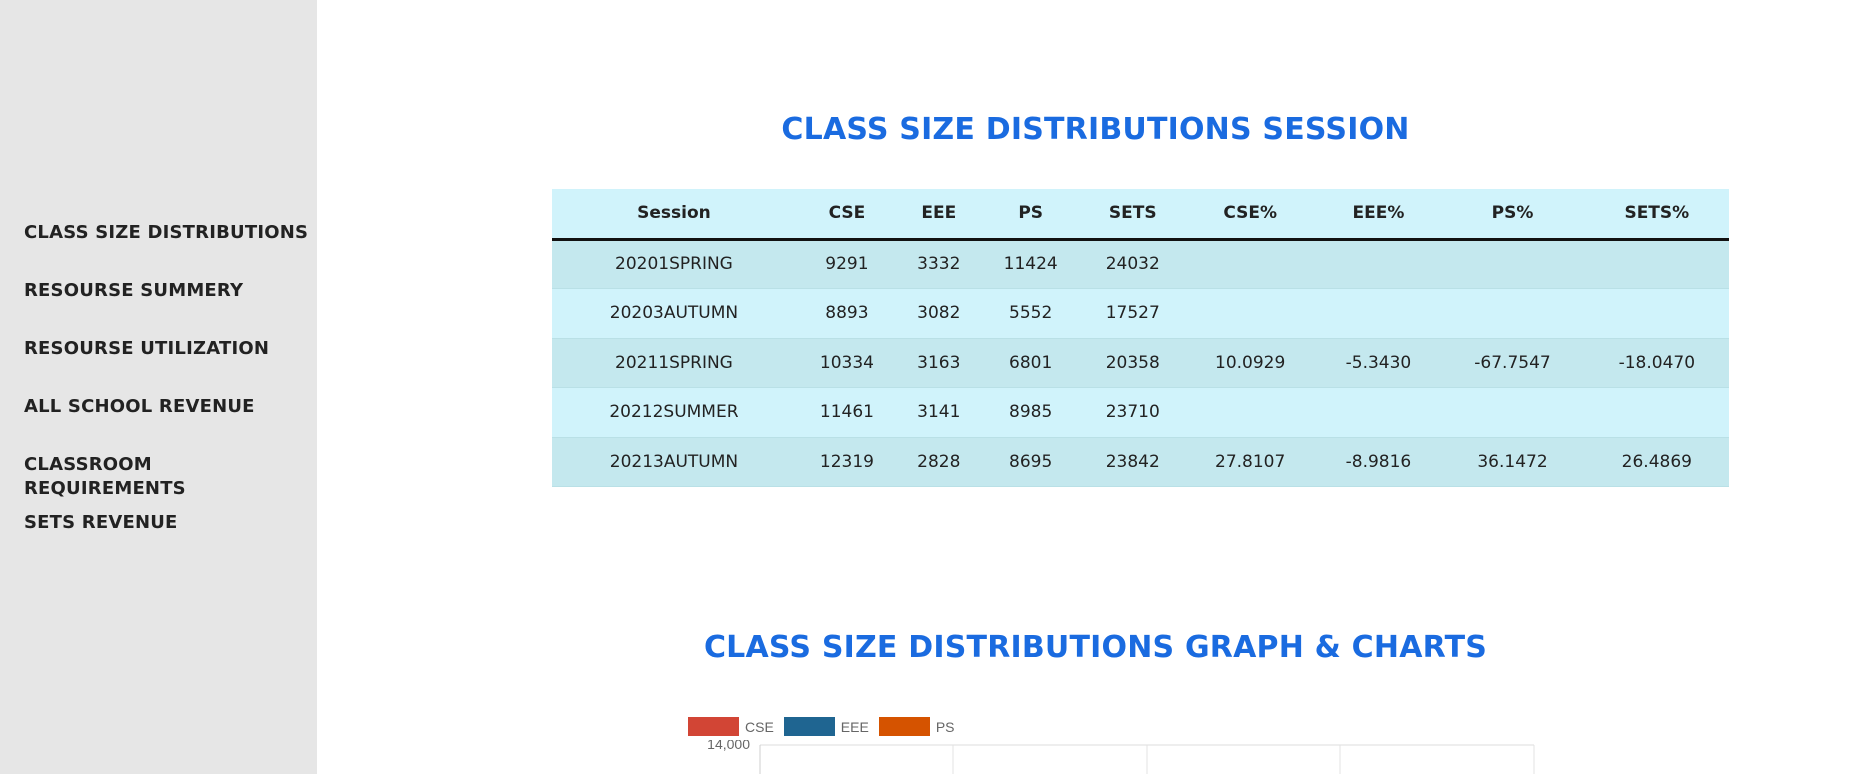 This screenshot has height=774, width=1874. What do you see at coordinates (674, 264) in the screenshot?
I see `table-cell: 20201SPRING` at bounding box center [674, 264].